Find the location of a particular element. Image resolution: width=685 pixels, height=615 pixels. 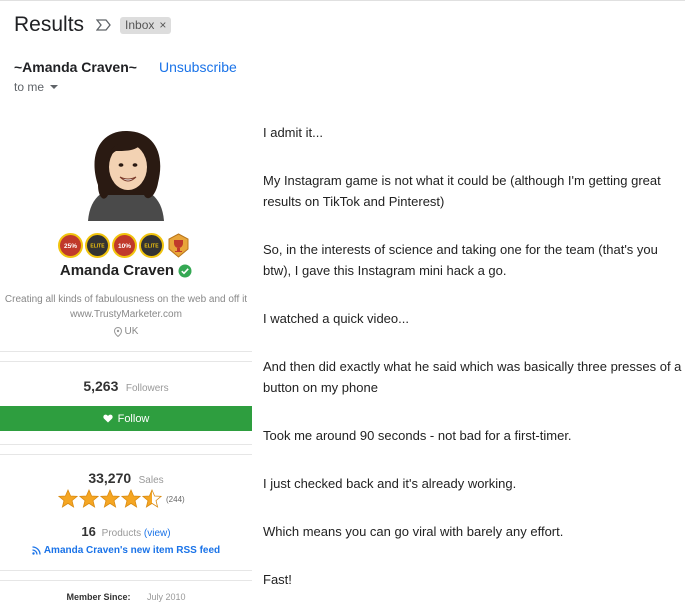

importance-marker-icon is located at coordinates (104, 25).